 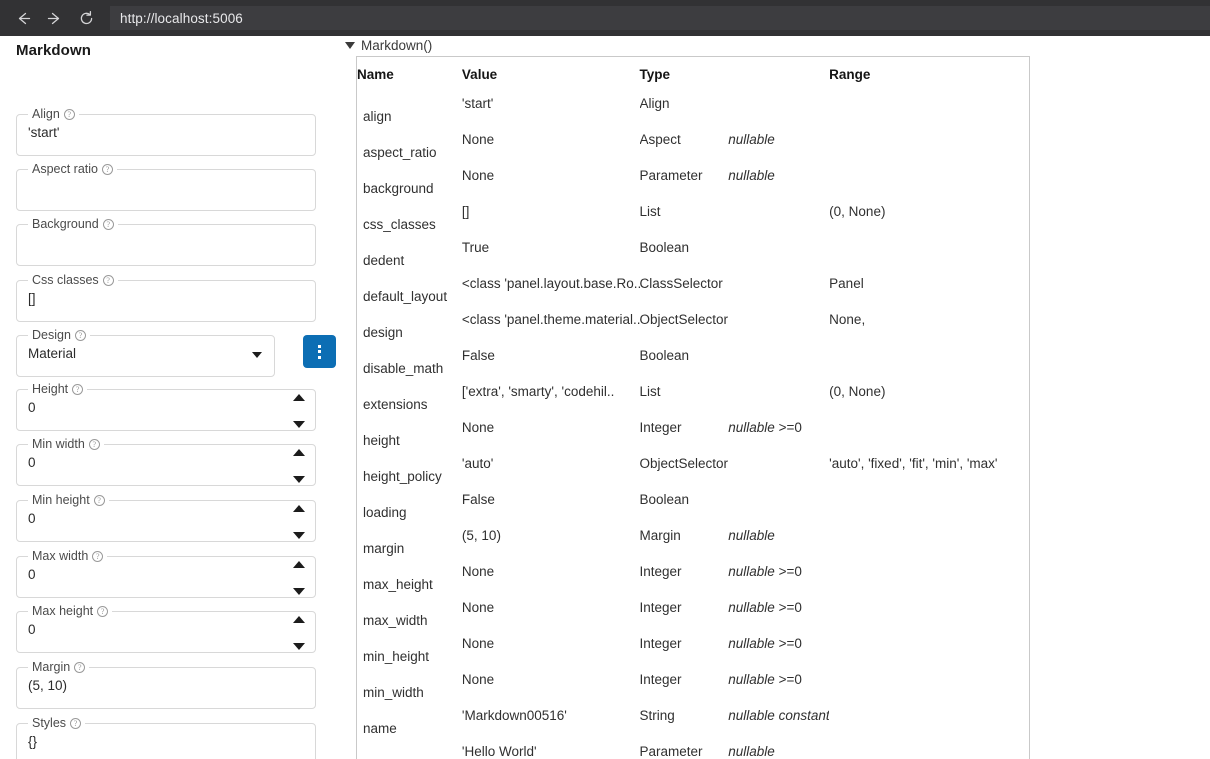 I want to click on table-row: aspect_ratio None Aspect nullable, so click(x=693, y=144).